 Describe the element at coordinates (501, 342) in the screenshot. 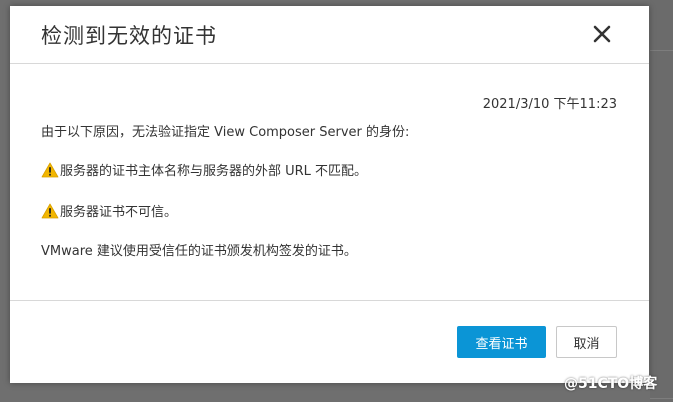

I see `view-certificate-button: 查看证书` at that location.